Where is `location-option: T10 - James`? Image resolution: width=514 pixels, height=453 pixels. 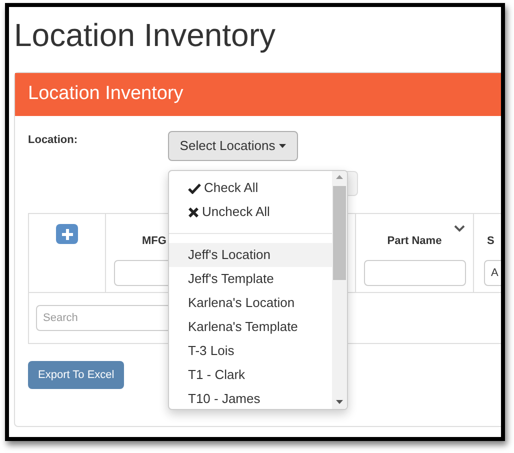
location-option: T10 - James is located at coordinates (250, 398).